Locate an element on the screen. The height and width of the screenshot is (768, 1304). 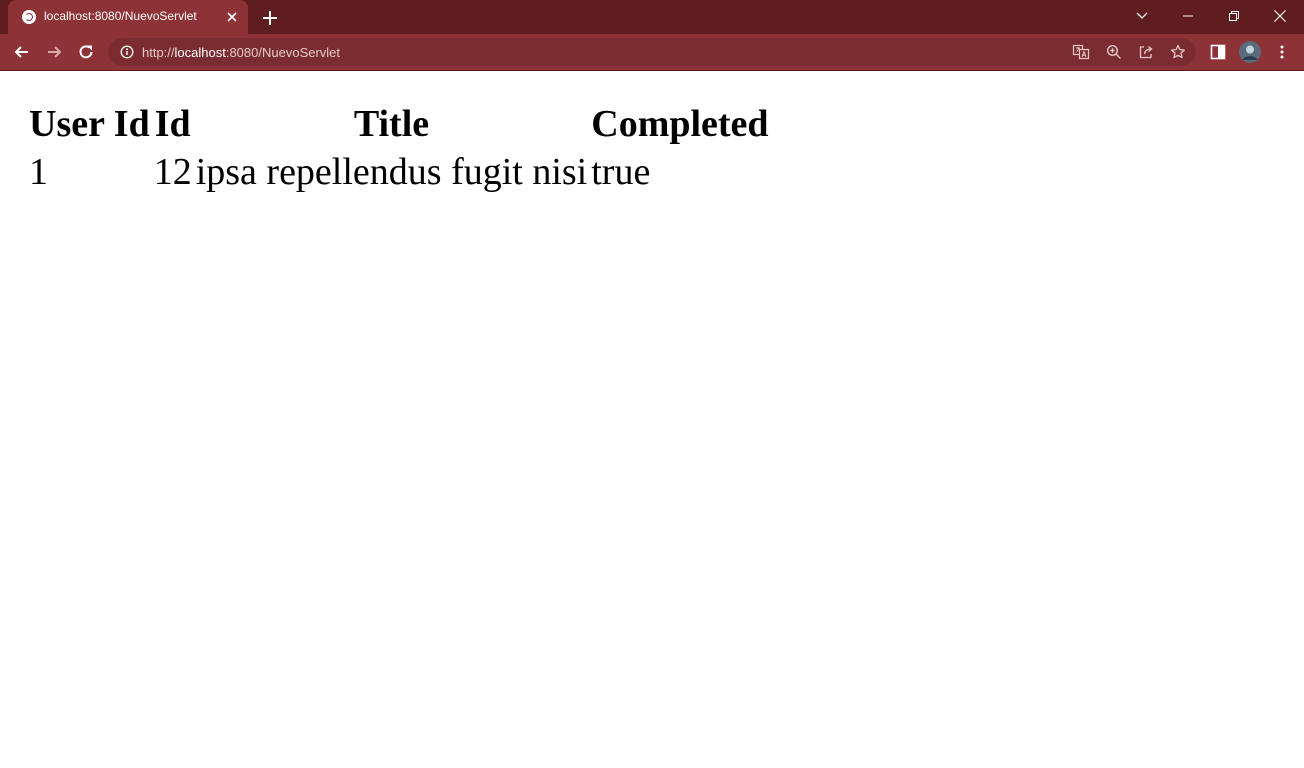
share-icon is located at coordinates (1146, 52).